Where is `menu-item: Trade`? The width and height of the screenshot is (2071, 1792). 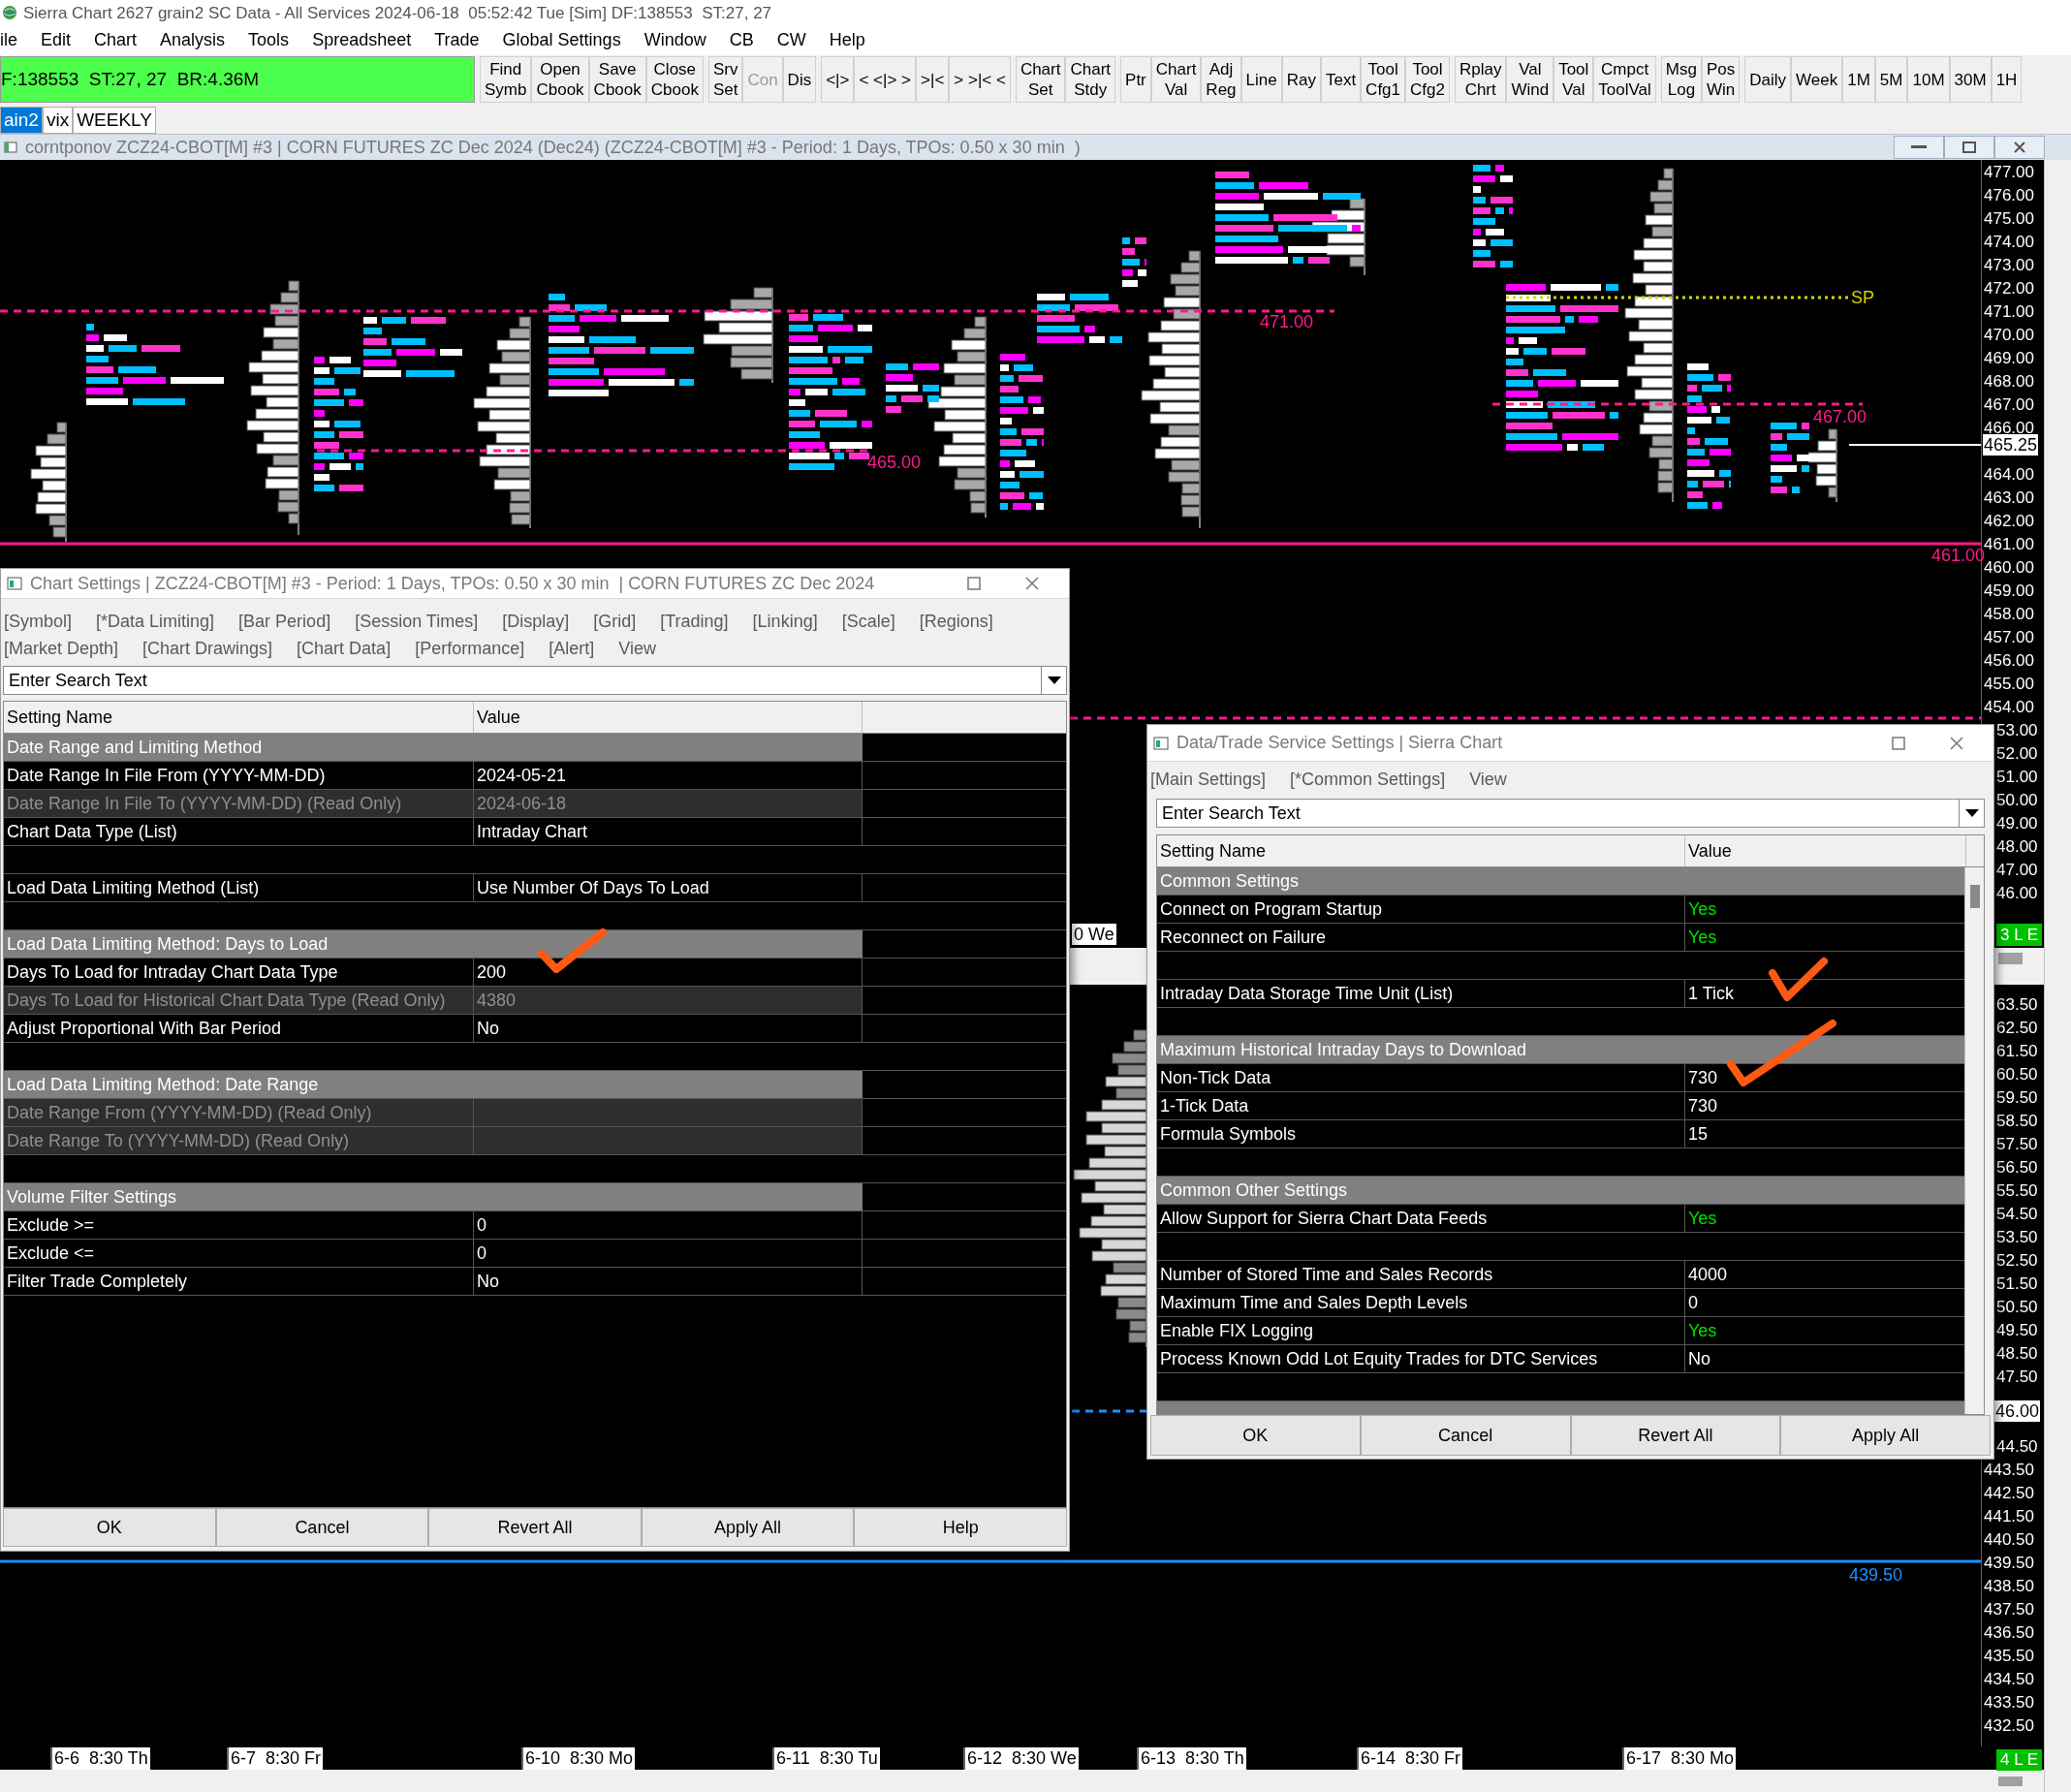 menu-item: Trade is located at coordinates (457, 40).